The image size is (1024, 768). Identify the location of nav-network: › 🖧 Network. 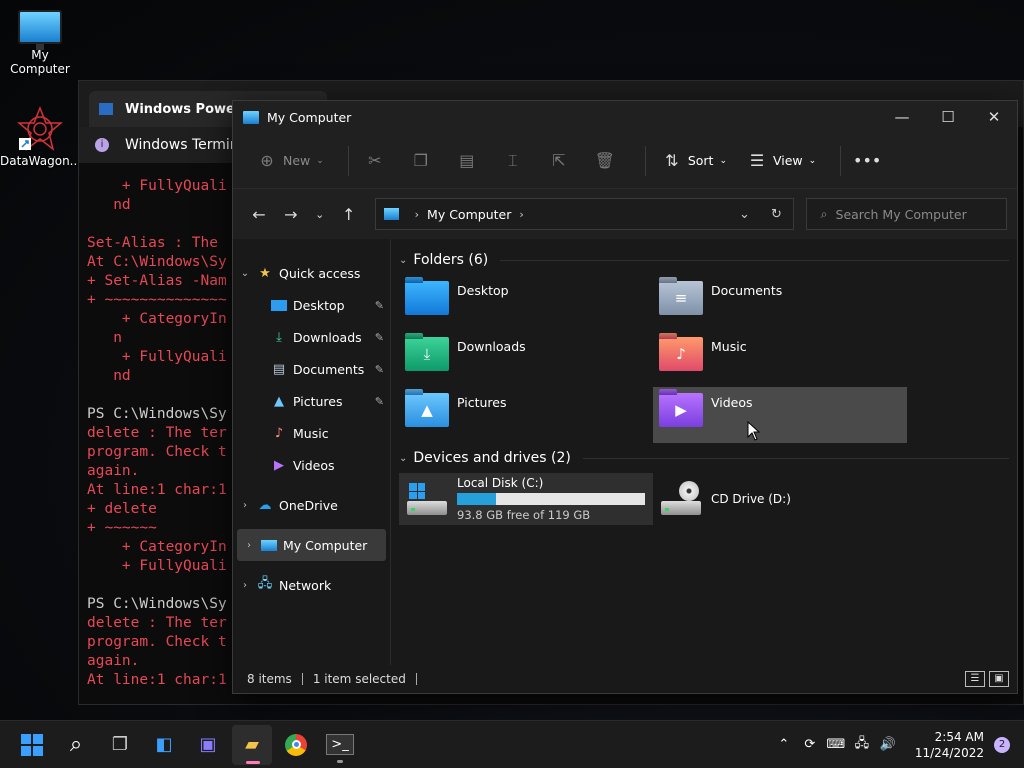
(311, 585).